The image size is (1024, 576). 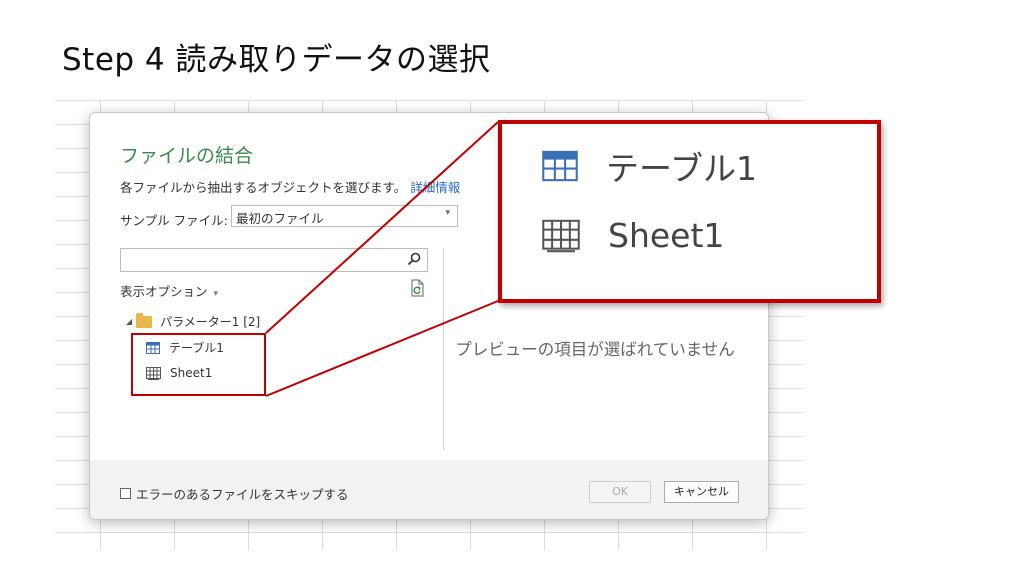 I want to click on zoom-callout: テーブル1 Sheet1, so click(x=689, y=211).